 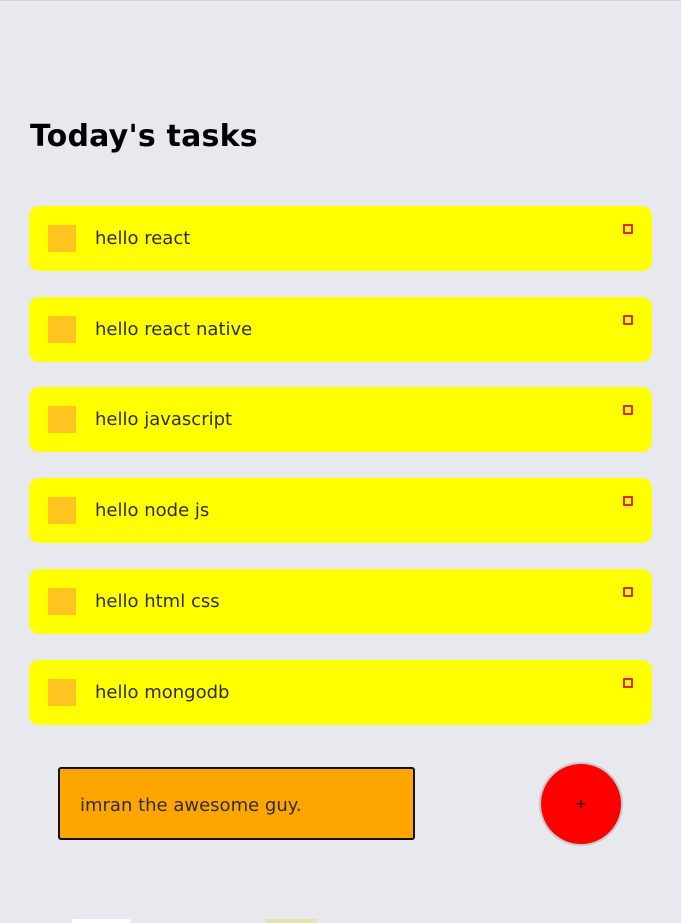 What do you see at coordinates (152, 510) in the screenshot?
I see `task-label: hello node js` at bounding box center [152, 510].